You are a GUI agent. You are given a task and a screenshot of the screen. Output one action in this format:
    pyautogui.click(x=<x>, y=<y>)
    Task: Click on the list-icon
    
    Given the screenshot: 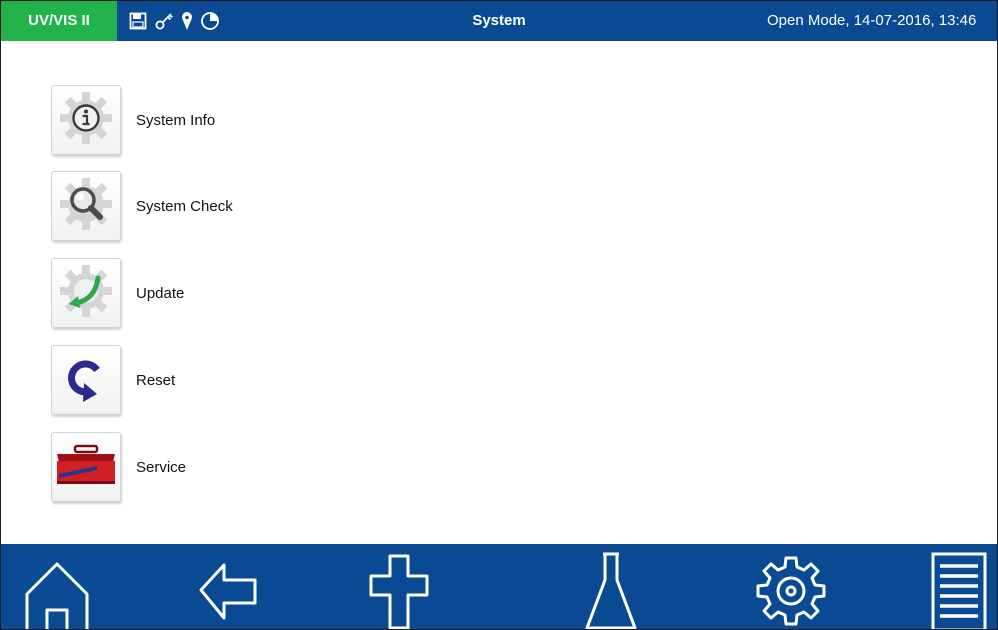 What is the action you would take?
    pyautogui.click(x=959, y=589)
    